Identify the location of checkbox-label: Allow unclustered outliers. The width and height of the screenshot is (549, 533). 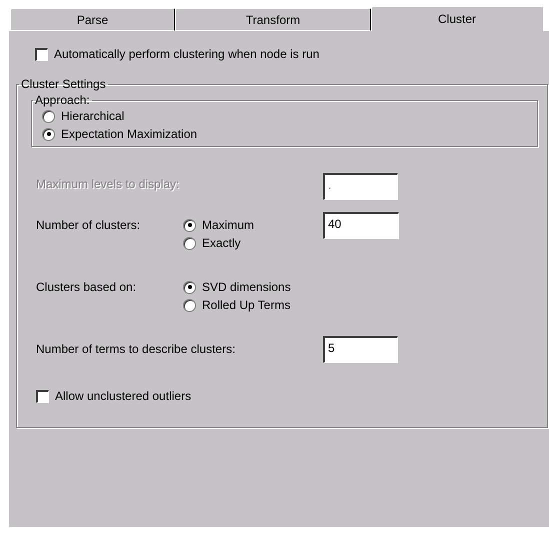
(123, 396).